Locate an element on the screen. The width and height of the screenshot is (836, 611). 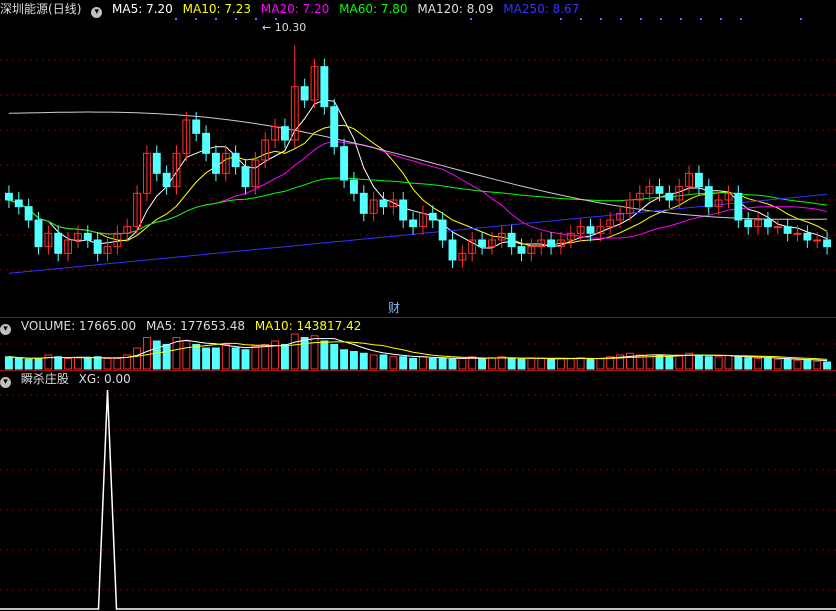
volume-ma10-label: MA10: 143817.42 is located at coordinates (308, 326).